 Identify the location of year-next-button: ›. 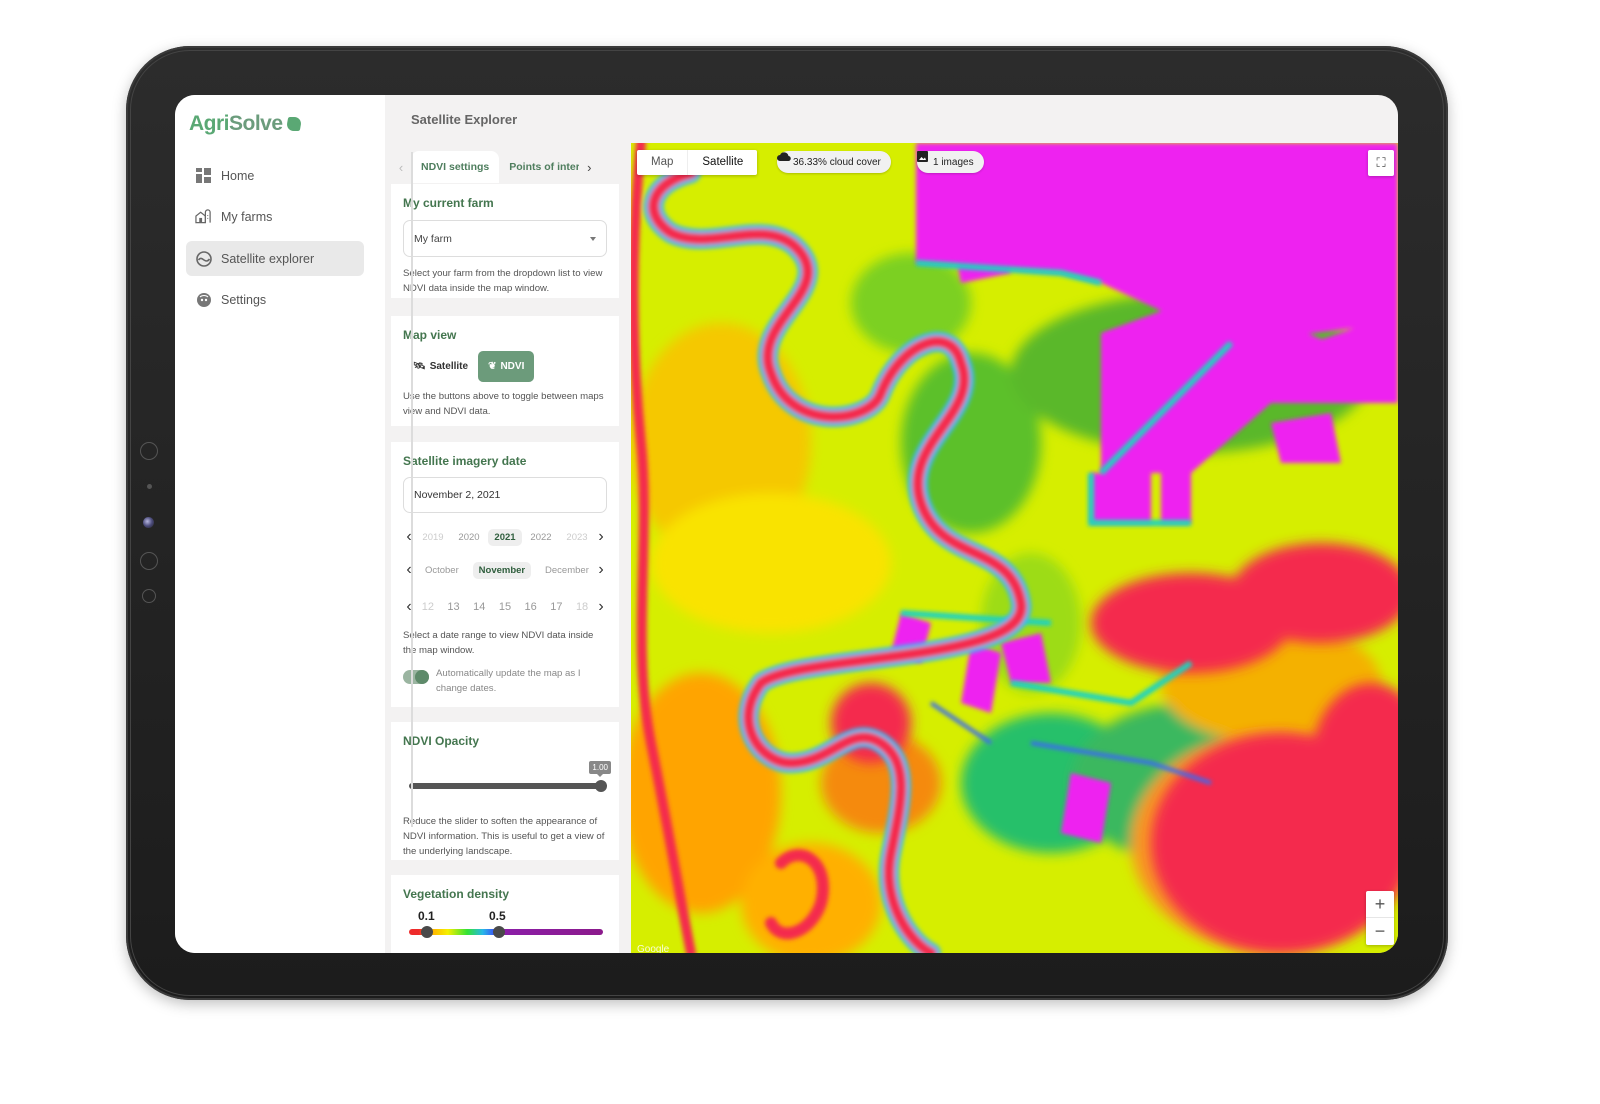
(601, 537).